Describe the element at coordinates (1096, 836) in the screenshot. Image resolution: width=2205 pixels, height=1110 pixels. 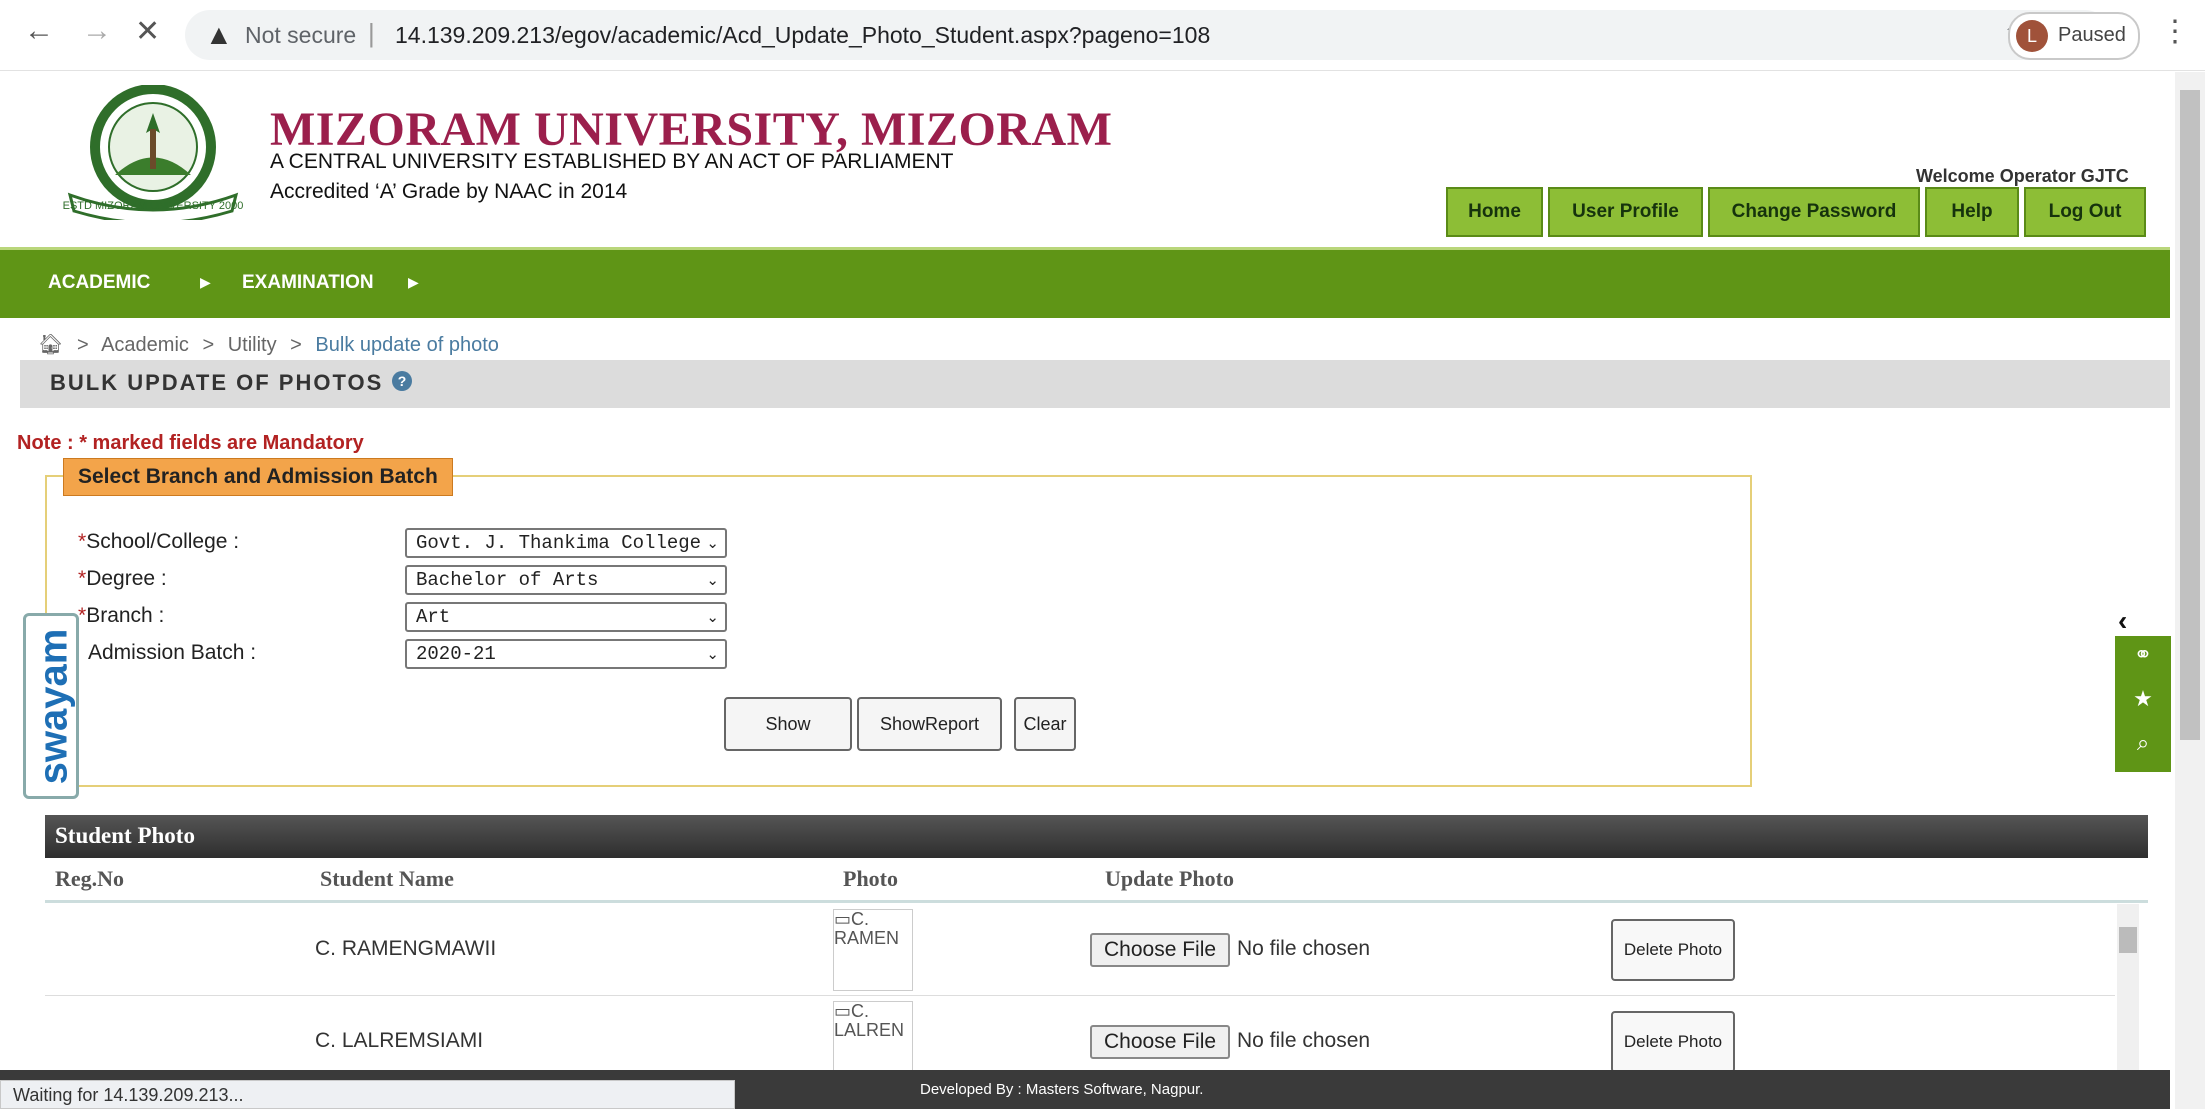
I see `table-caption-bar: Student Photo` at that location.